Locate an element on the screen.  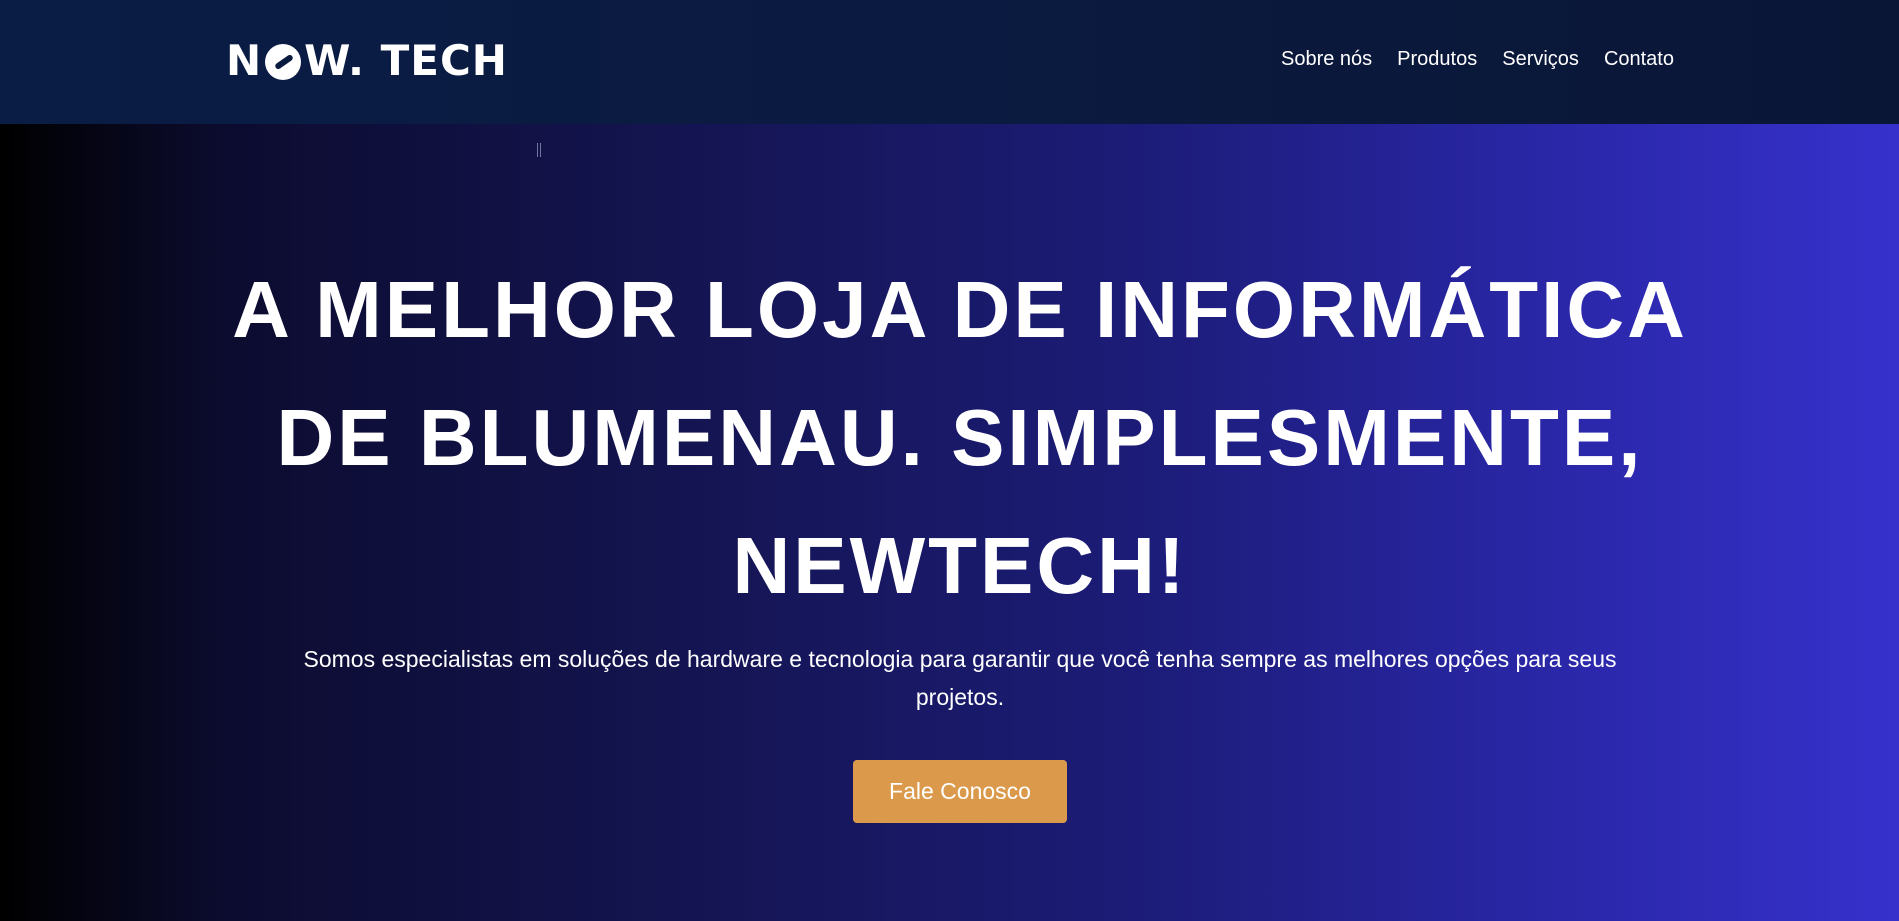
nav-link-sobre-nos: Sobre nós is located at coordinates (1326, 59).